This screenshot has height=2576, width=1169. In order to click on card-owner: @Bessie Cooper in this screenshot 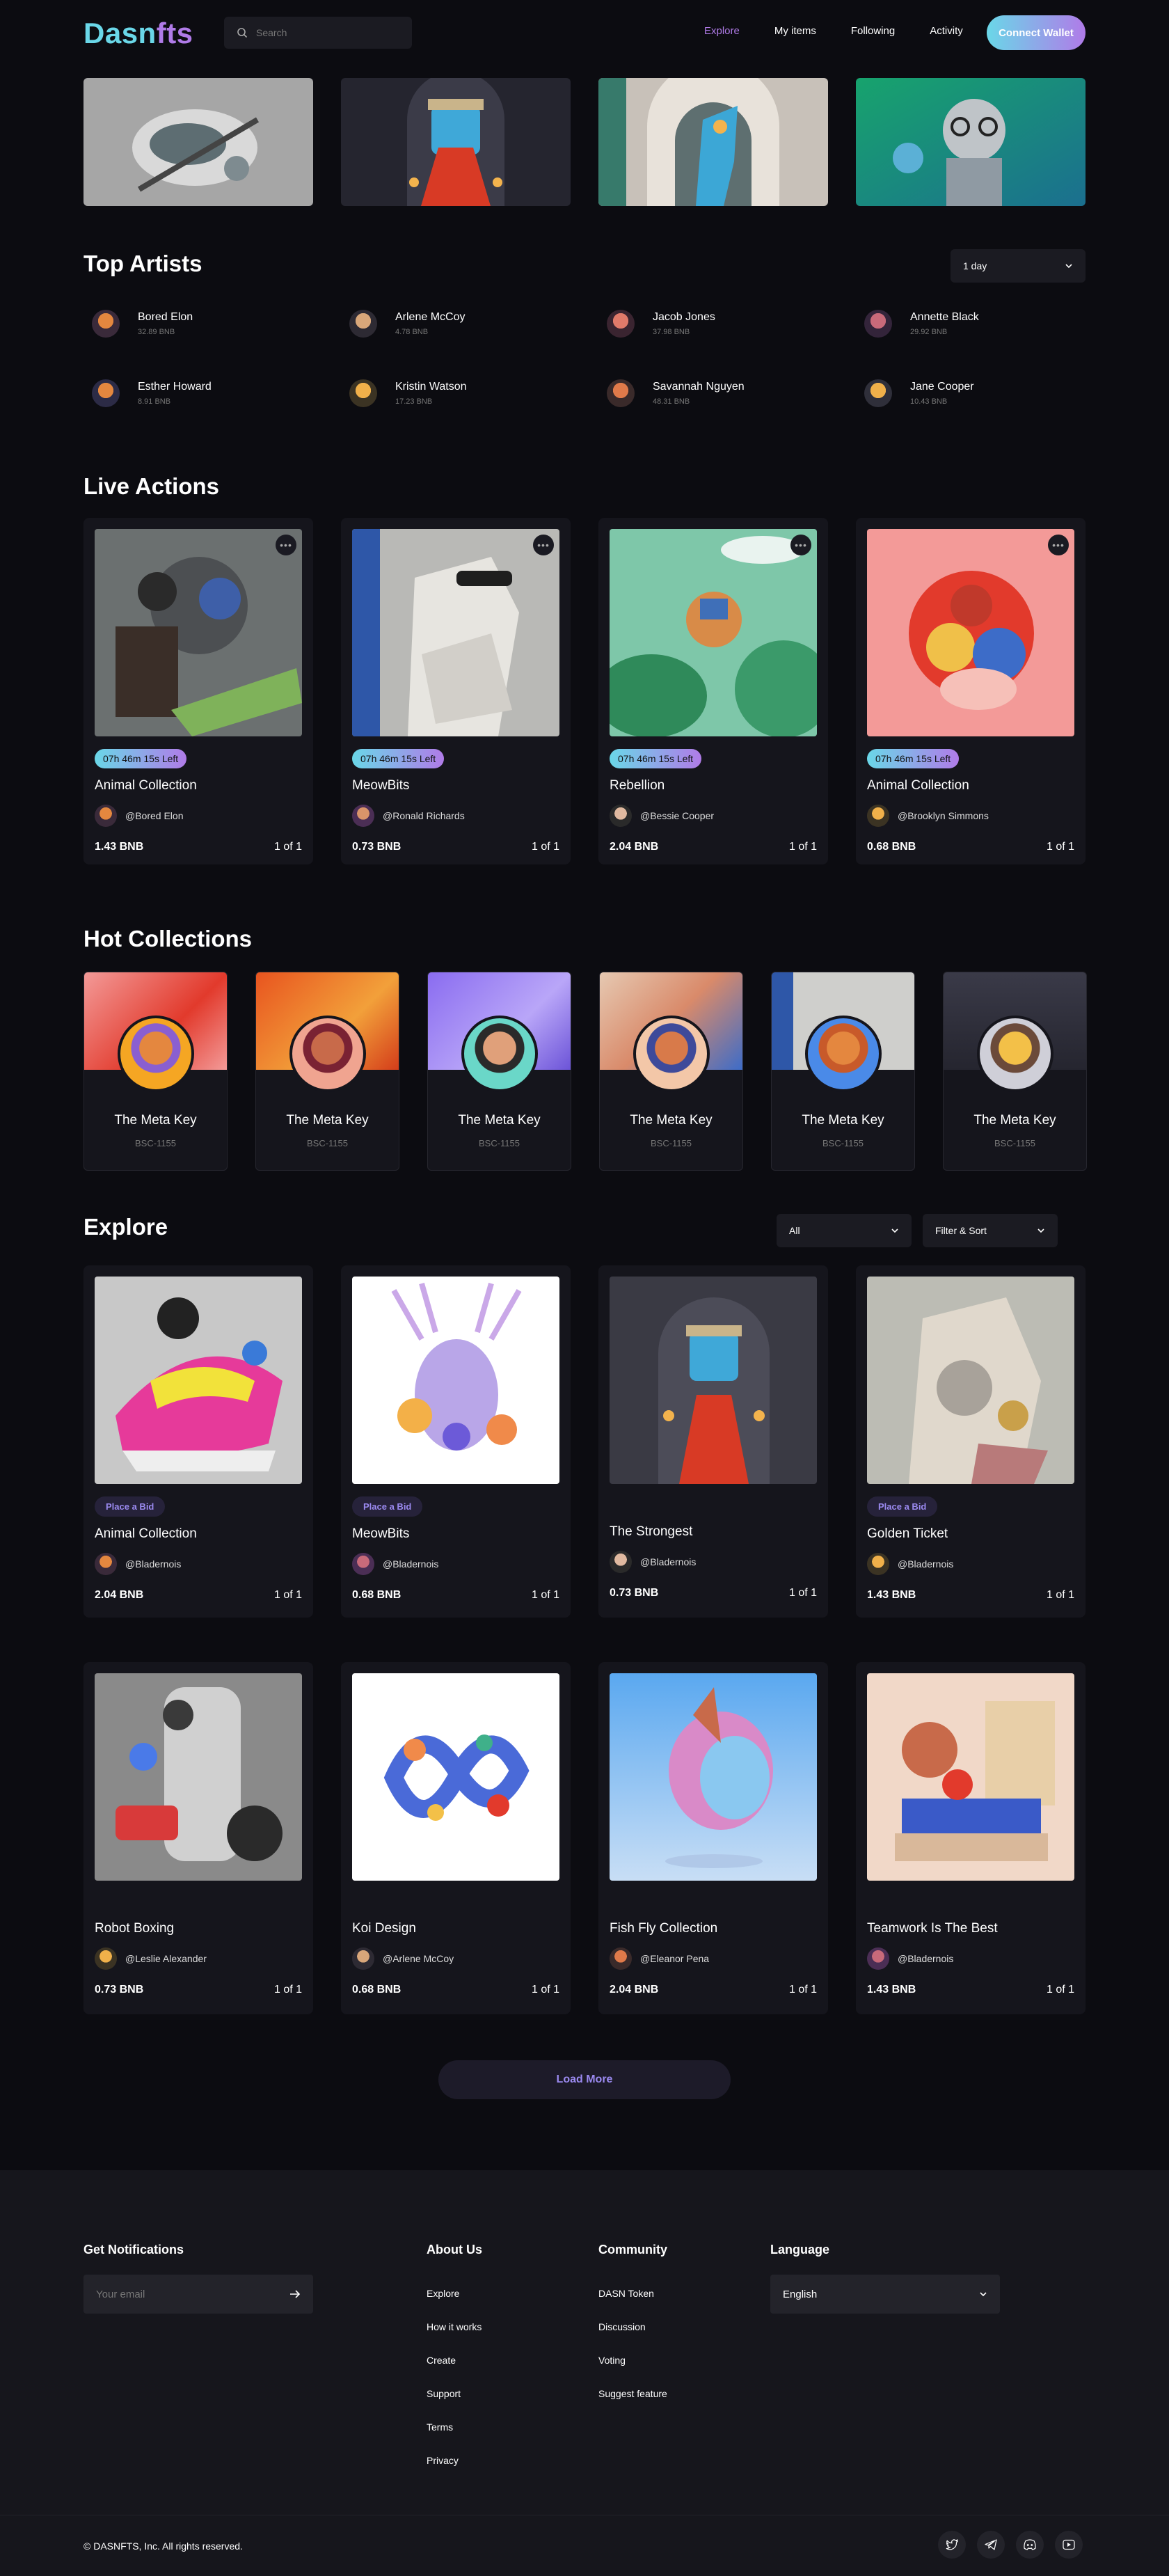, I will do `click(713, 816)`.